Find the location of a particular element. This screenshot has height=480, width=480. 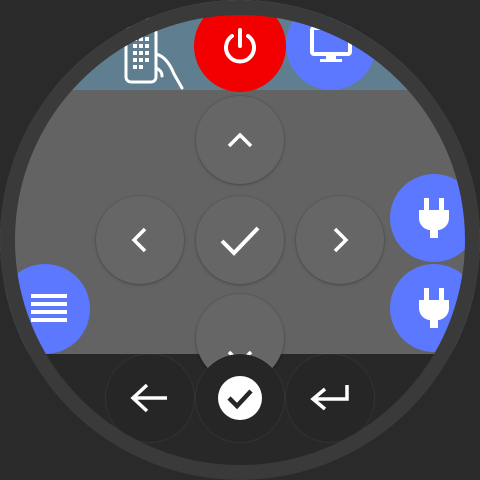

dpad-up-button is located at coordinates (240, 140).